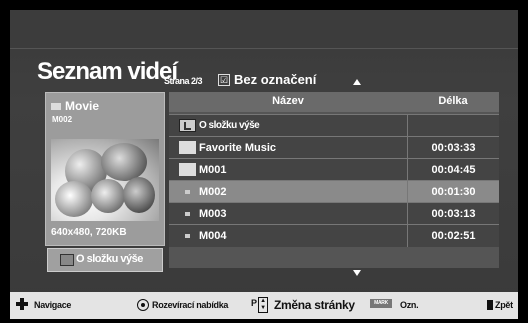  I want to click on filter-label: Bez označení, so click(275, 79).